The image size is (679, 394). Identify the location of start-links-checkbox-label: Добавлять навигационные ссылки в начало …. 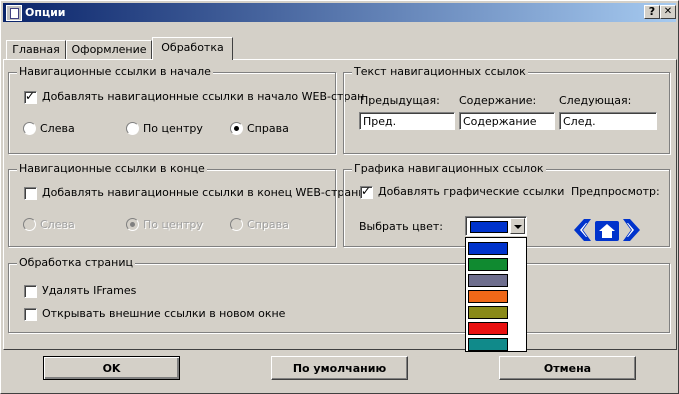
(203, 96).